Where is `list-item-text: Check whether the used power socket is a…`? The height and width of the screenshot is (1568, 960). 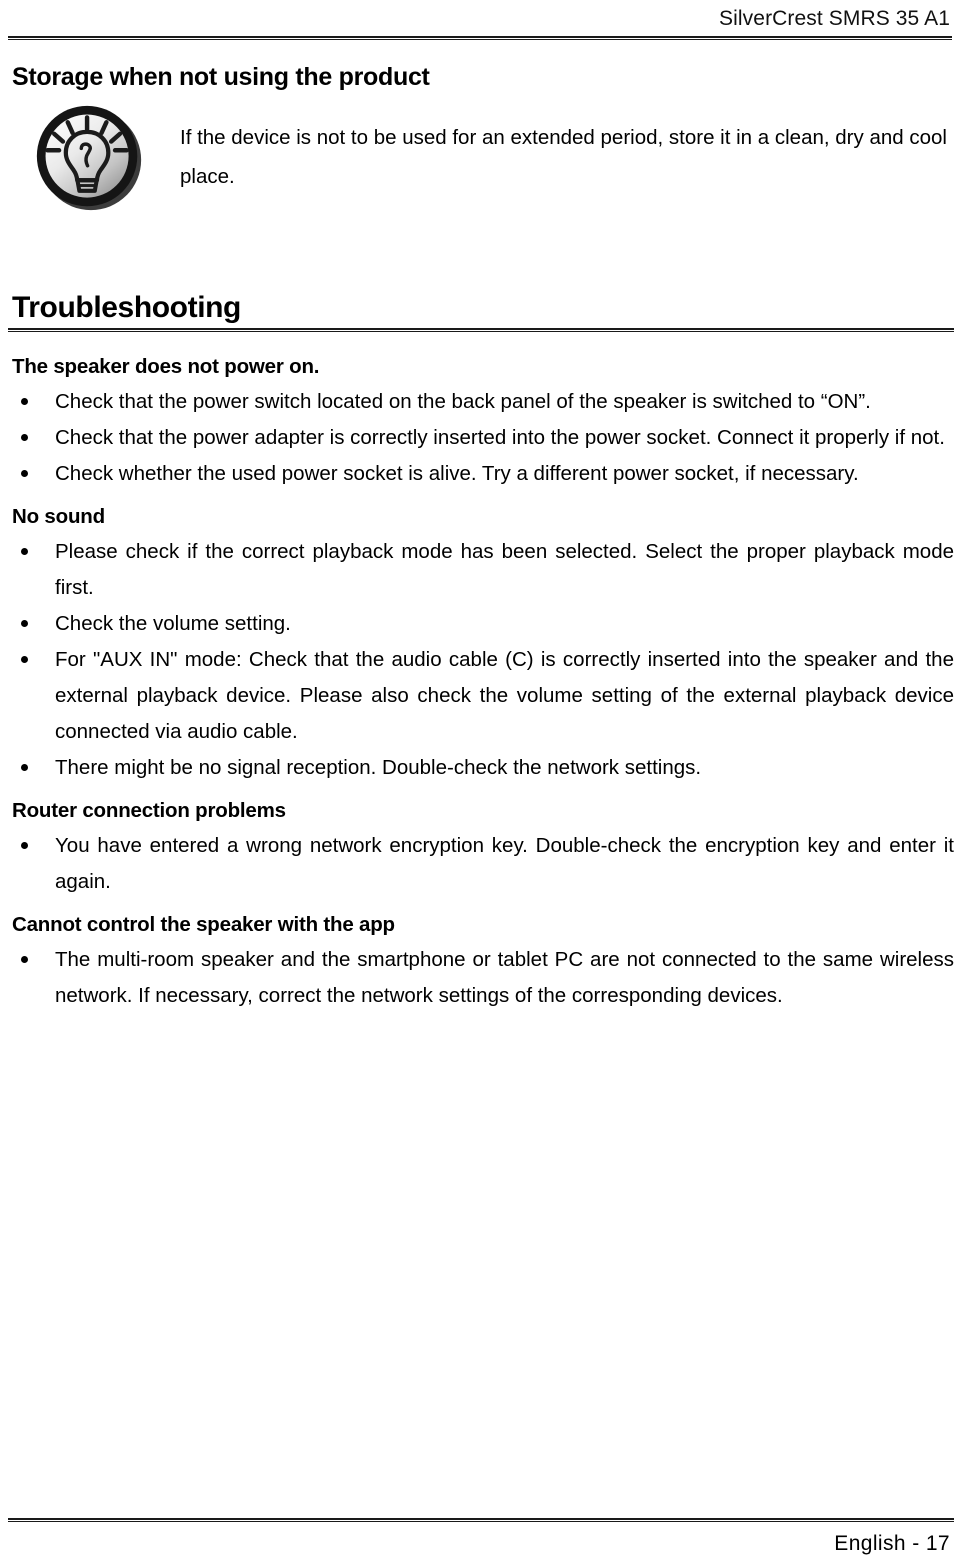
list-item-text: Check whether the used power socket is a… is located at coordinates (457, 473).